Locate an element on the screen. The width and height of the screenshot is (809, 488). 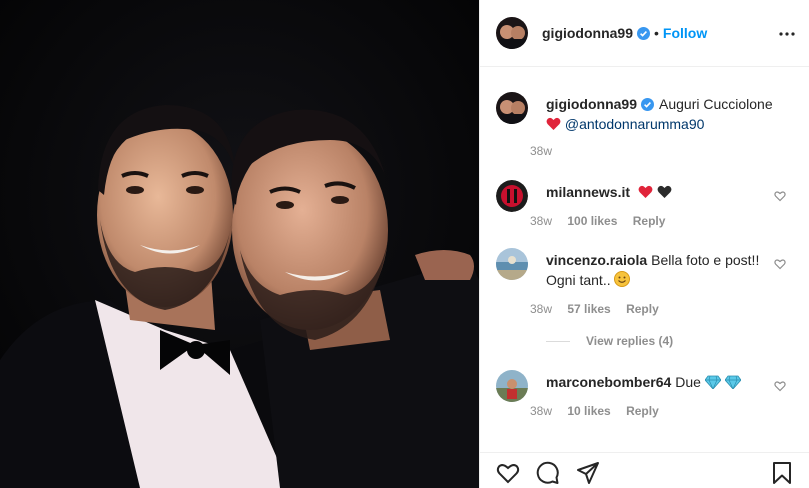
comment-likes: 10 likes is located at coordinates (588, 411).